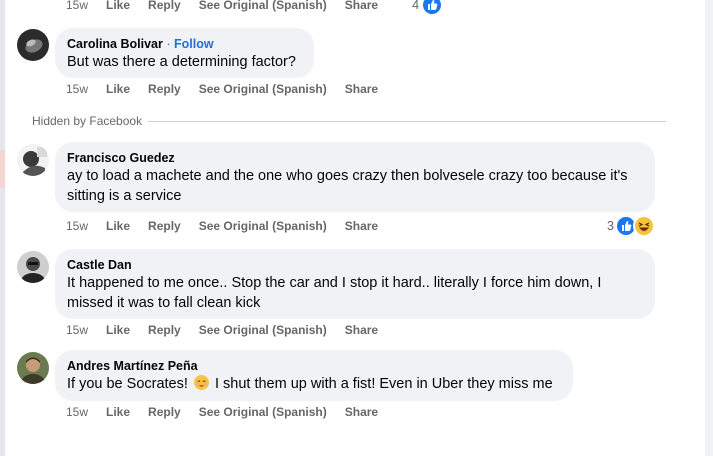 This screenshot has height=456, width=713. I want to click on reaction-summary: 3, so click(631, 226).